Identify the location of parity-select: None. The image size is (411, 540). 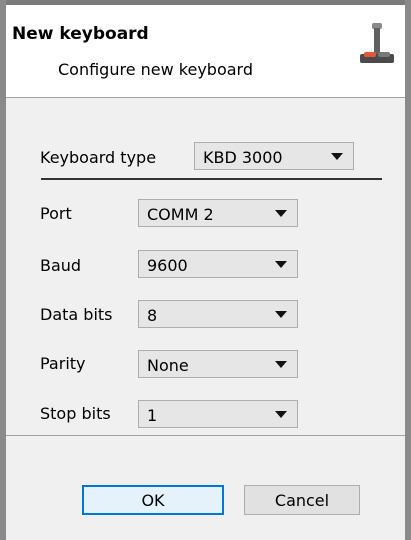
(218, 364).